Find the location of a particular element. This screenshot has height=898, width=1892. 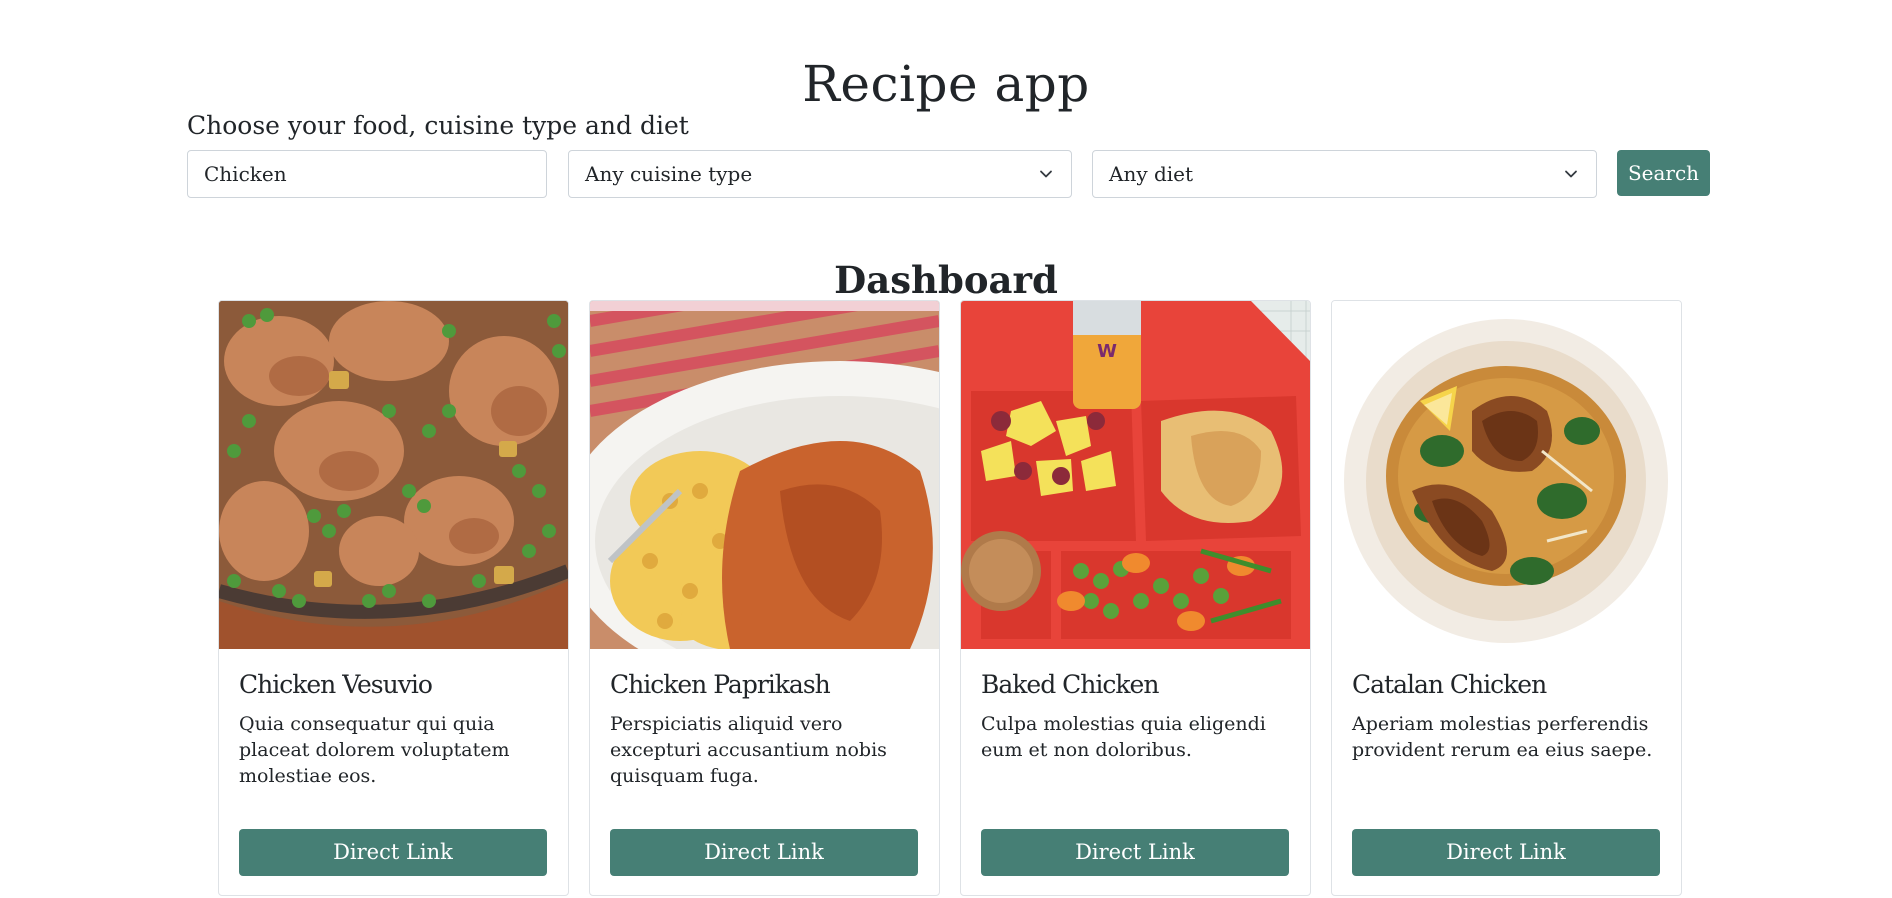

diet-select-value: Any diet is located at coordinates (1151, 174).